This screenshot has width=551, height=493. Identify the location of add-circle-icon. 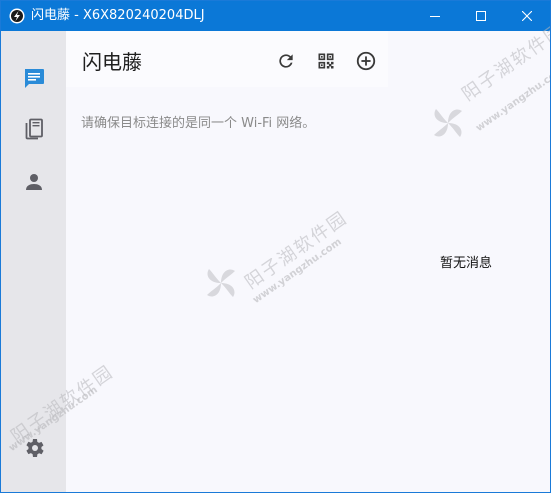
(366, 61).